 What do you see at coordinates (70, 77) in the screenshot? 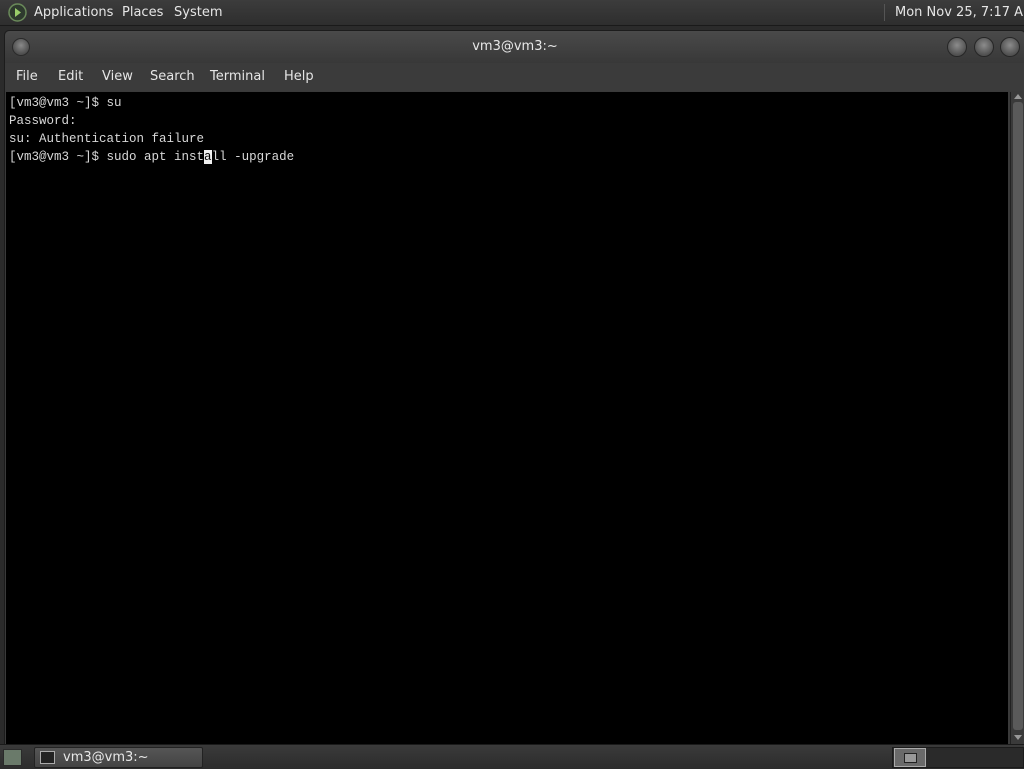
I see `menu-edit: Edit` at bounding box center [70, 77].